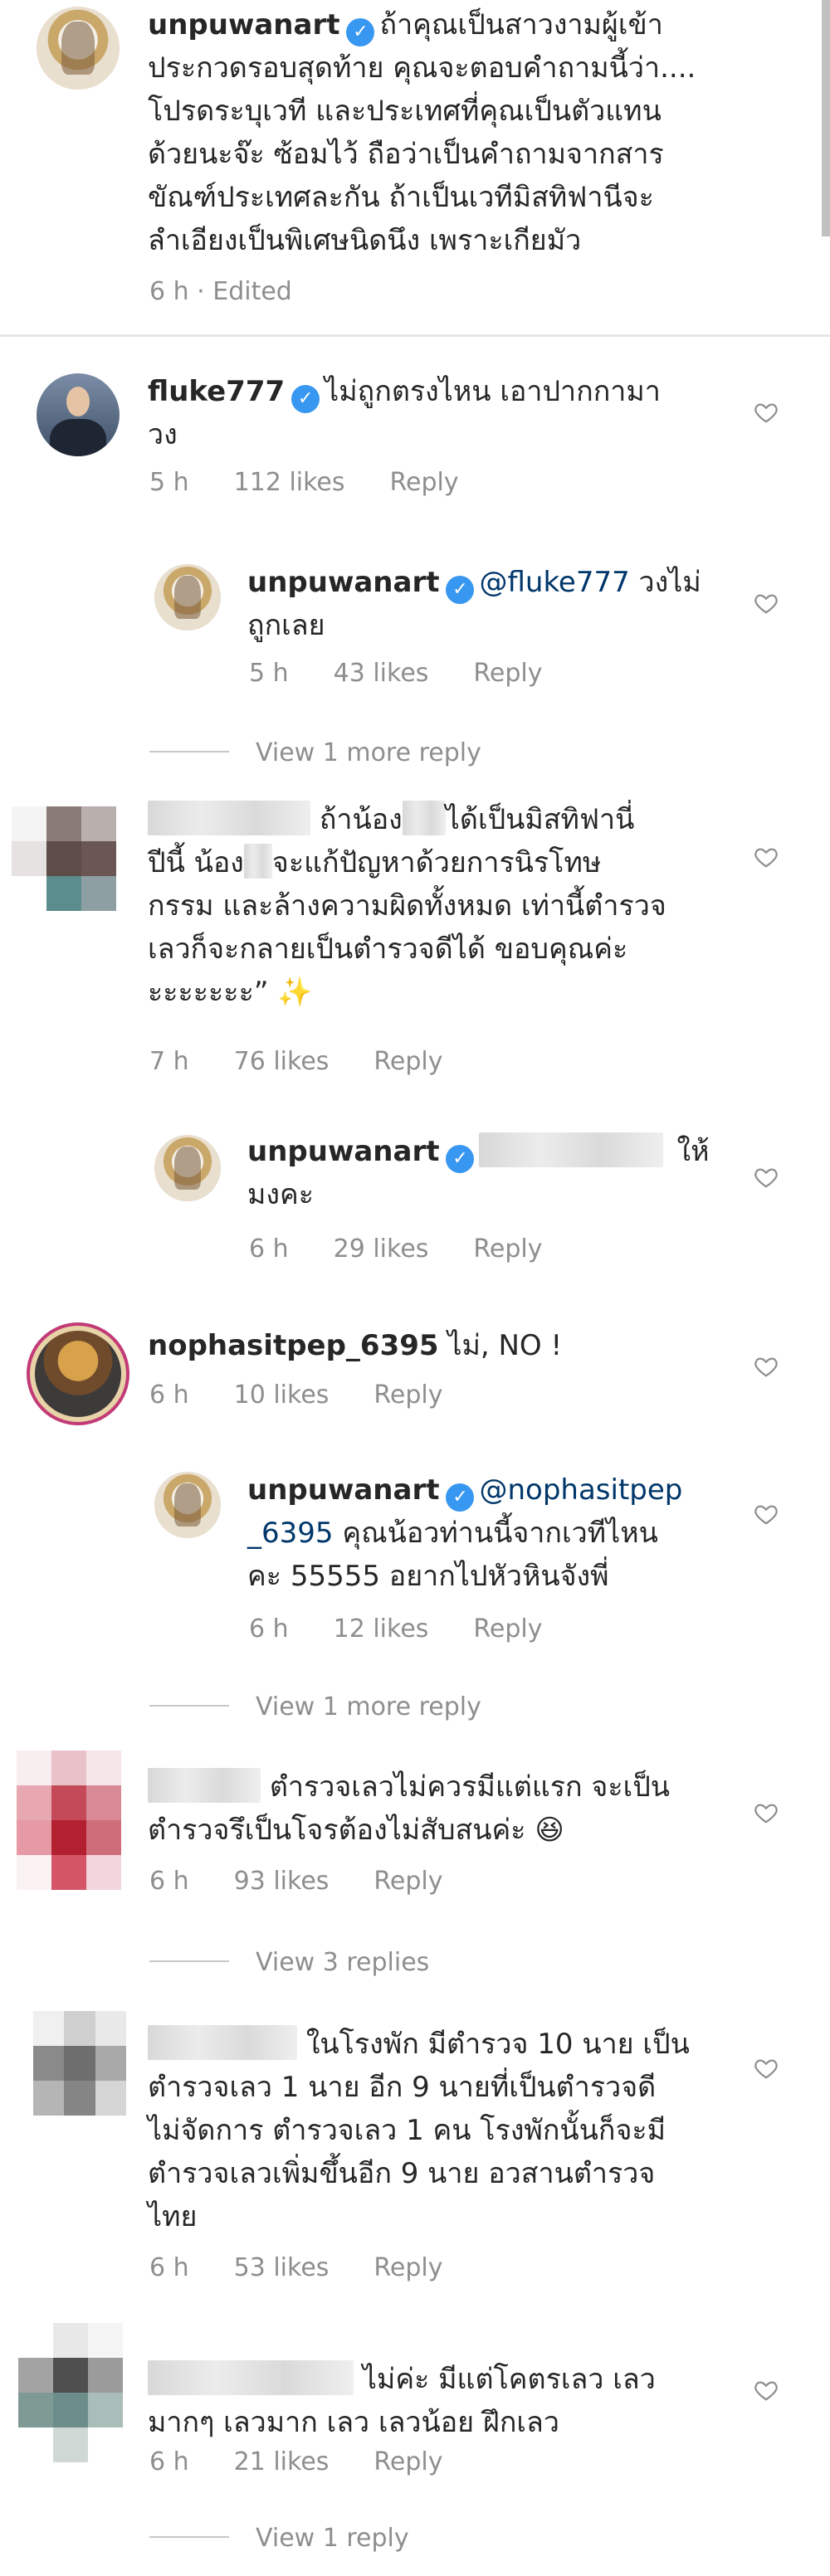 This screenshot has height=2576, width=830. I want to click on reply-meta: 5 h 43 likes Reply, so click(418, 673).